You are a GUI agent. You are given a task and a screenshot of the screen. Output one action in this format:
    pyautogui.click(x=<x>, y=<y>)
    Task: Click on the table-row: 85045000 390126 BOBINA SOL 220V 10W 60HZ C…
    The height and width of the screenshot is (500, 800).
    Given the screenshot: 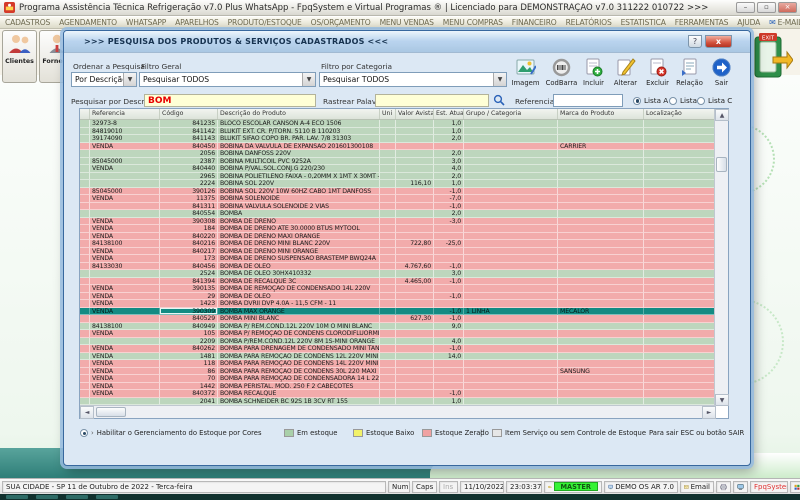 What is the action you would take?
    pyautogui.click(x=404, y=191)
    